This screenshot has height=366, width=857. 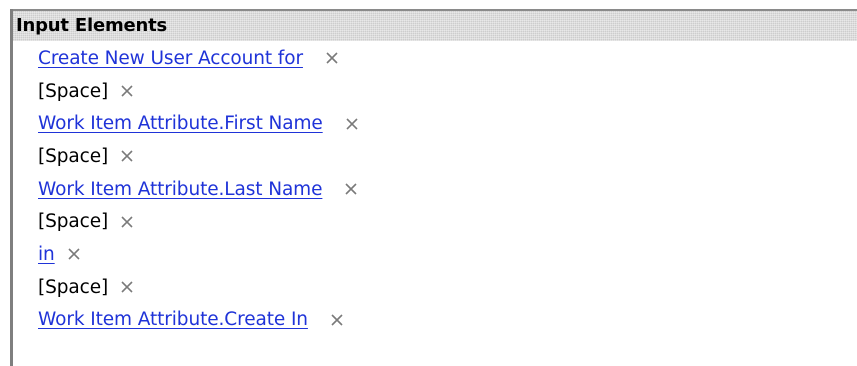 I want to click on list-item: Work Item Attribute.Last Name, so click(x=438, y=189).